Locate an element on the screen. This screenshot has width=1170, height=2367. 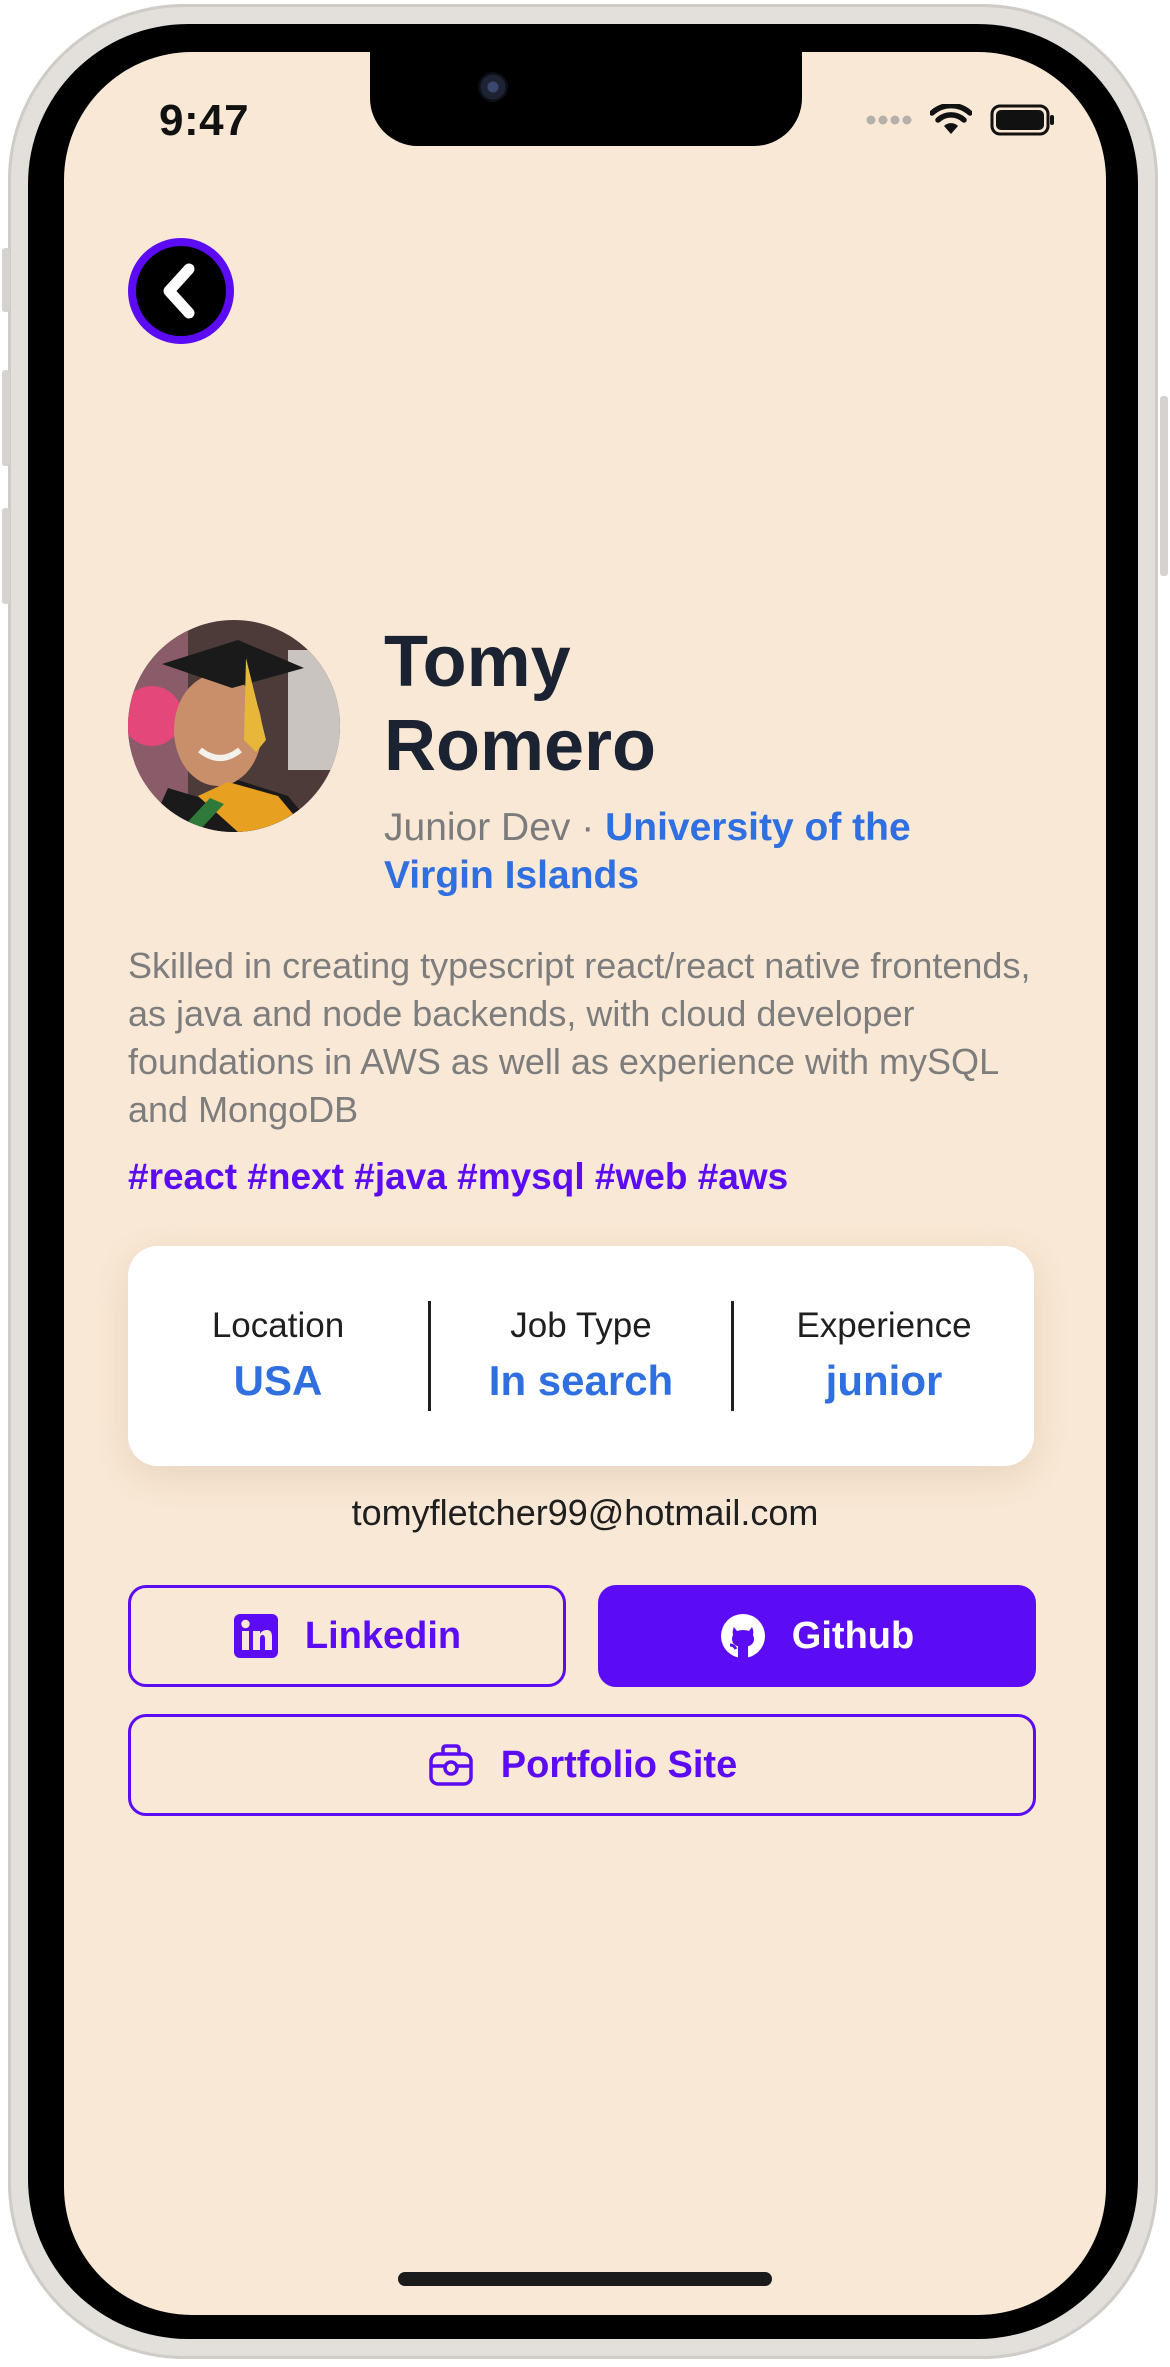
job-type-info: Job Type In search is located at coordinates (579, 1356).